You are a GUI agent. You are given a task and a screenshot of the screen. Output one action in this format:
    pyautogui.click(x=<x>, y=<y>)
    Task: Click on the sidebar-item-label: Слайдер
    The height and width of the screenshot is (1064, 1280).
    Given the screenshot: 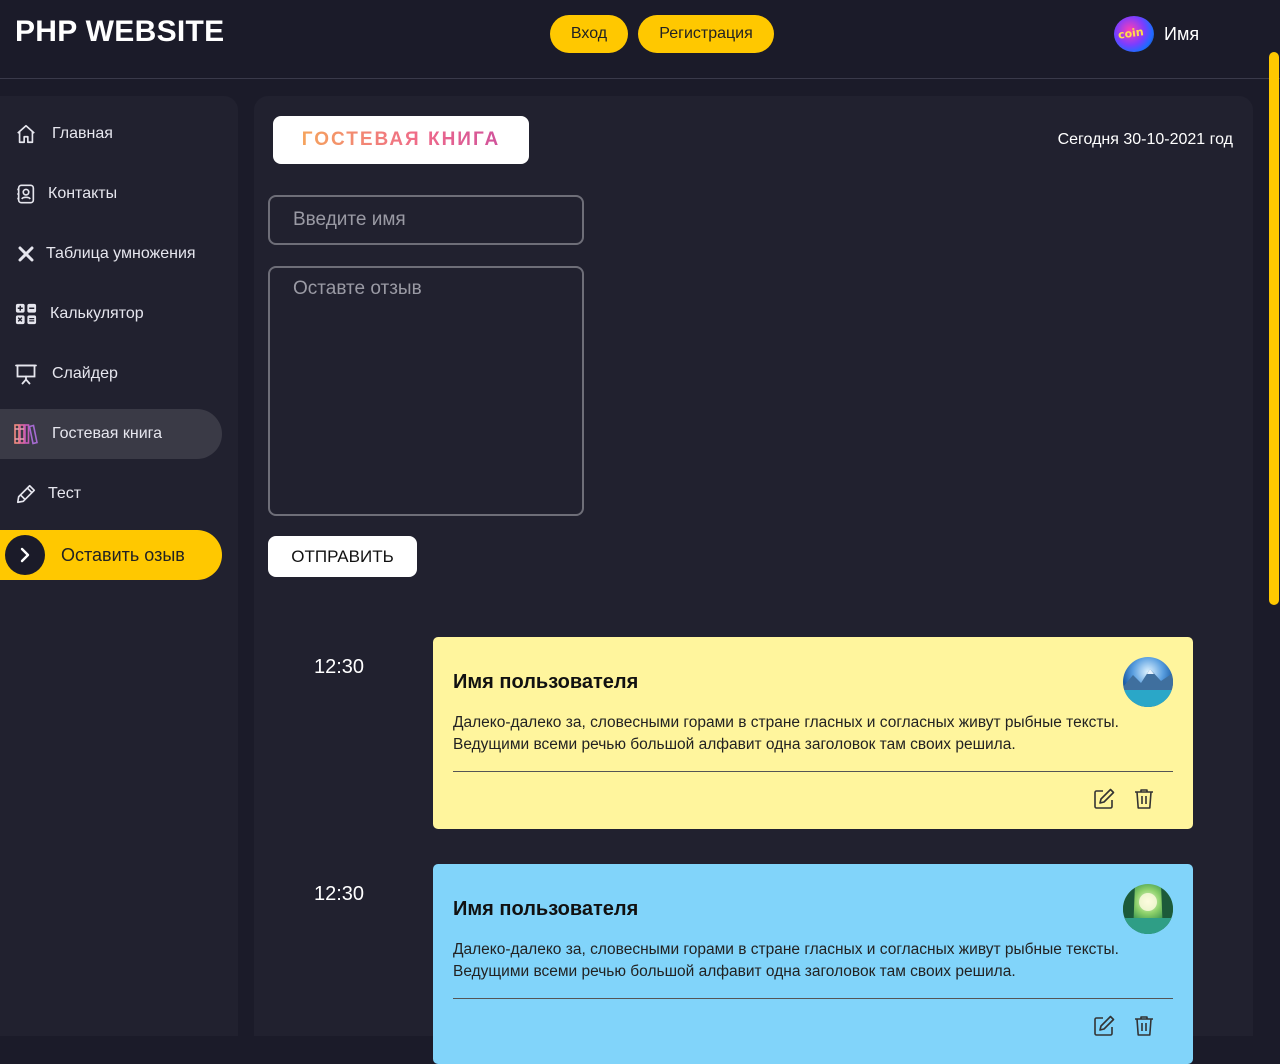 What is the action you would take?
    pyautogui.click(x=85, y=373)
    